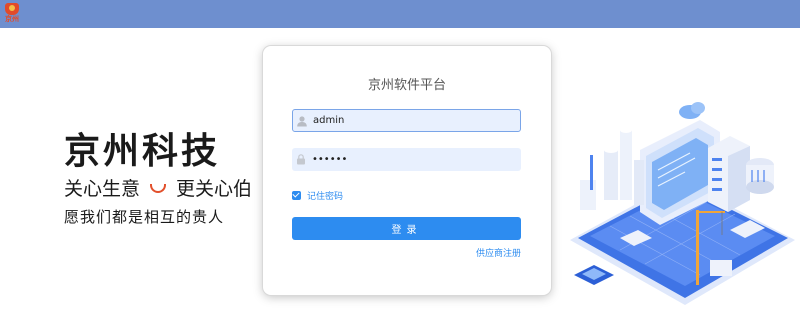  I want to click on slogan: 关心生意 更关心伯, so click(158, 189).